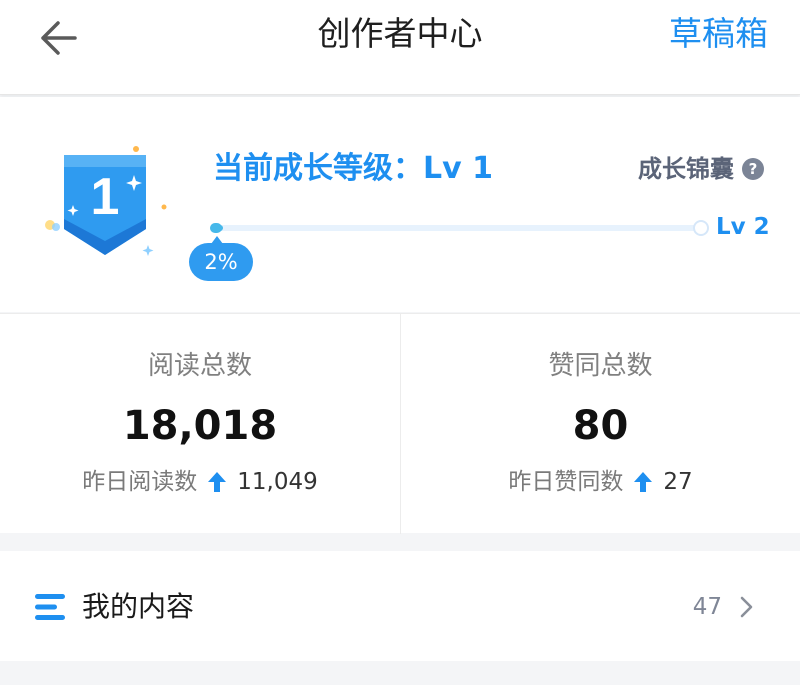  What do you see at coordinates (566, 482) in the screenshot?
I see `yesterday-likes-label: 昨日赞同数` at bounding box center [566, 482].